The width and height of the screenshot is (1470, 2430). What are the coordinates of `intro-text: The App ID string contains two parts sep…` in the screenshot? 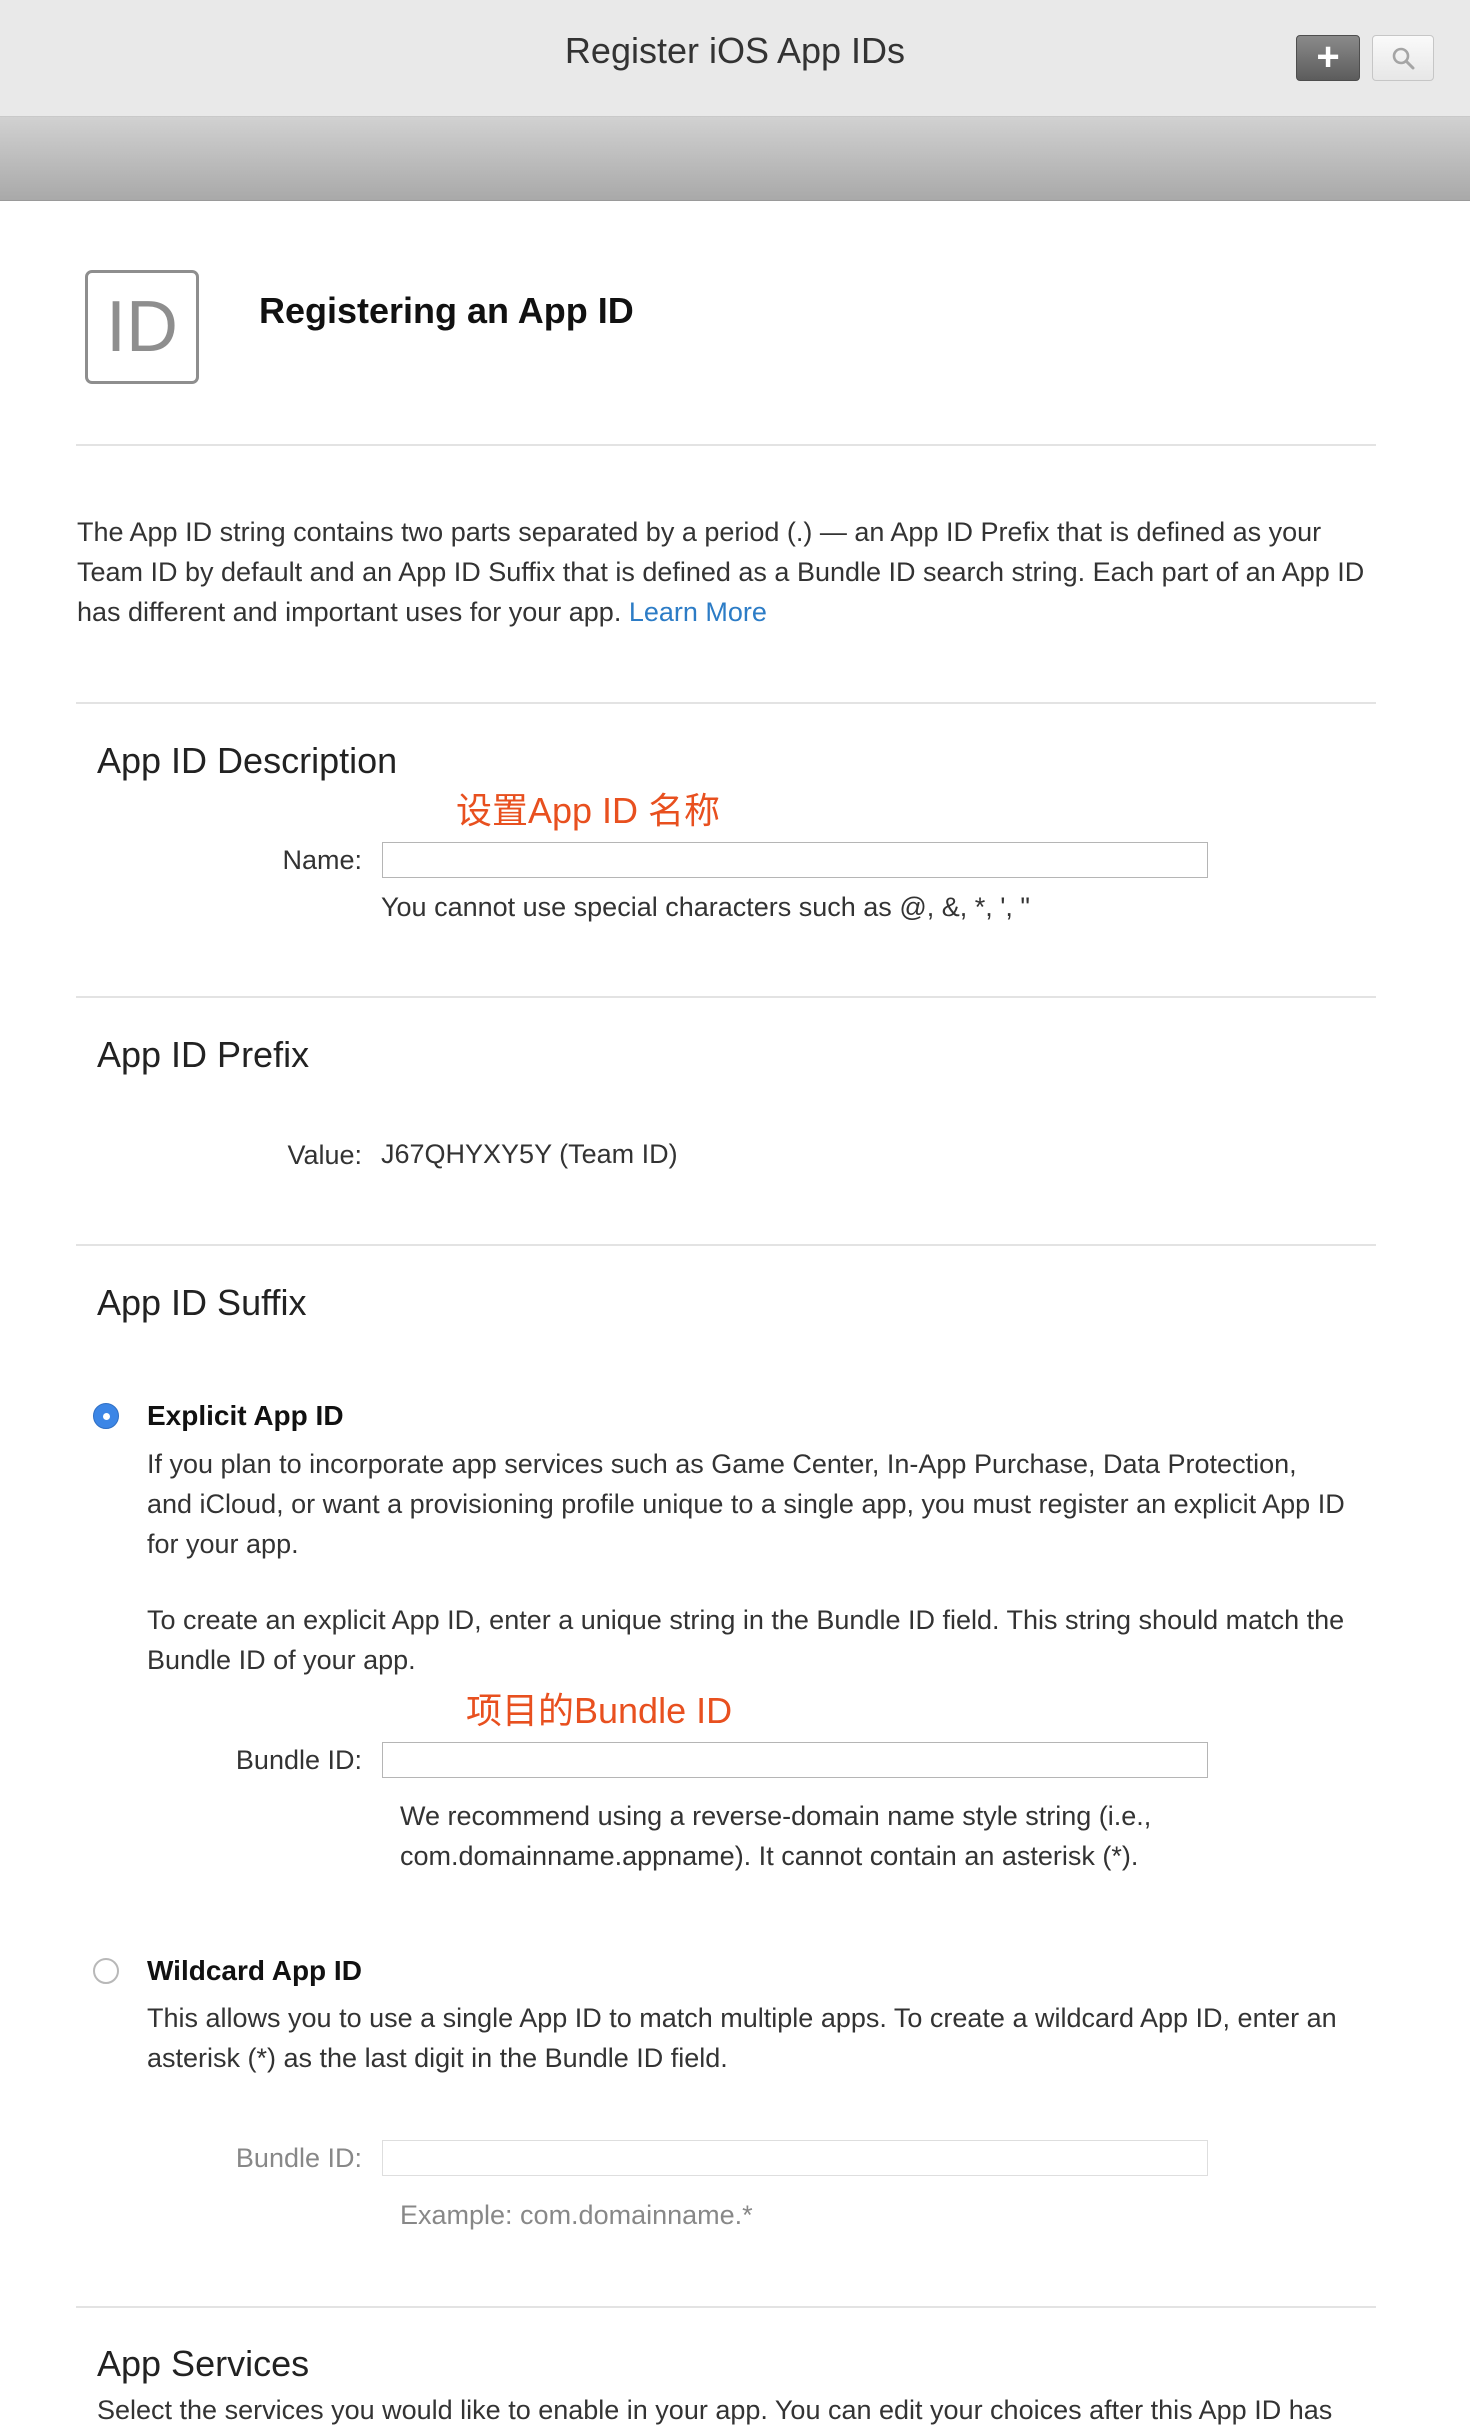 It's located at (721, 572).